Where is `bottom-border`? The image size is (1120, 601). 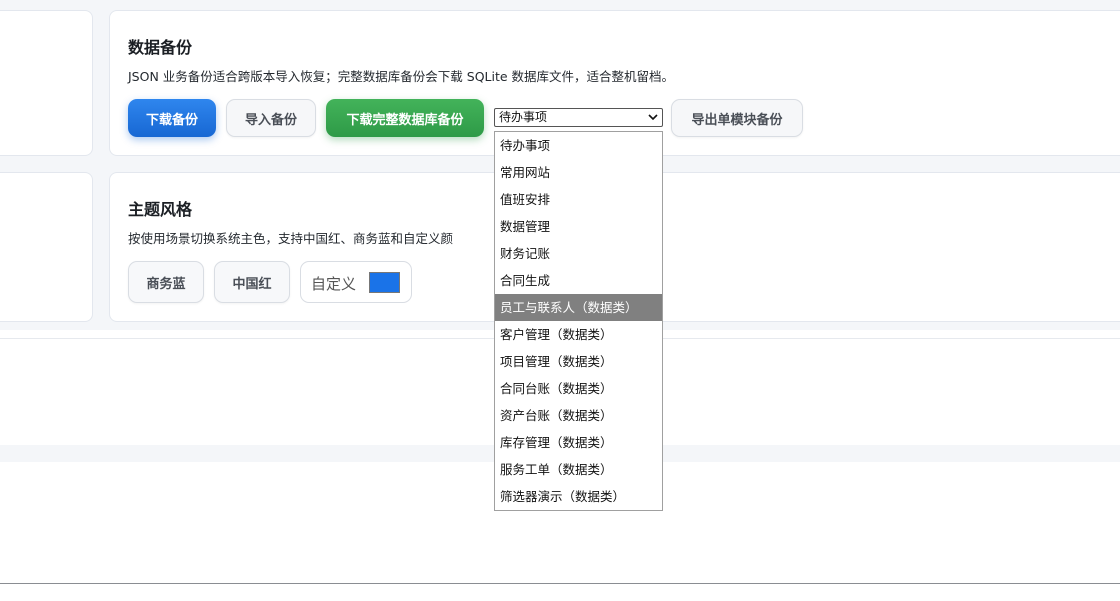 bottom-border is located at coordinates (560, 583).